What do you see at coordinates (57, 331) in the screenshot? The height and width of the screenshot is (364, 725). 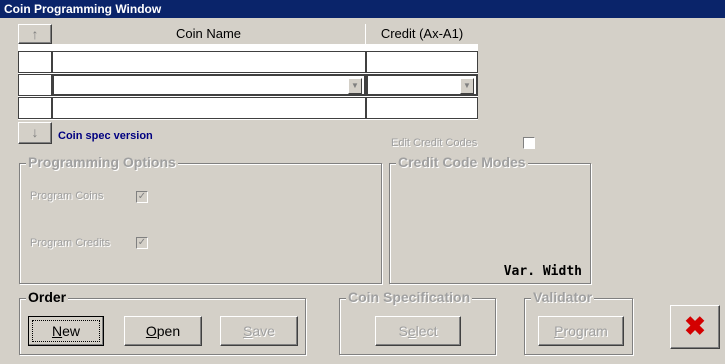 I see `new-label-mnemonic: N` at bounding box center [57, 331].